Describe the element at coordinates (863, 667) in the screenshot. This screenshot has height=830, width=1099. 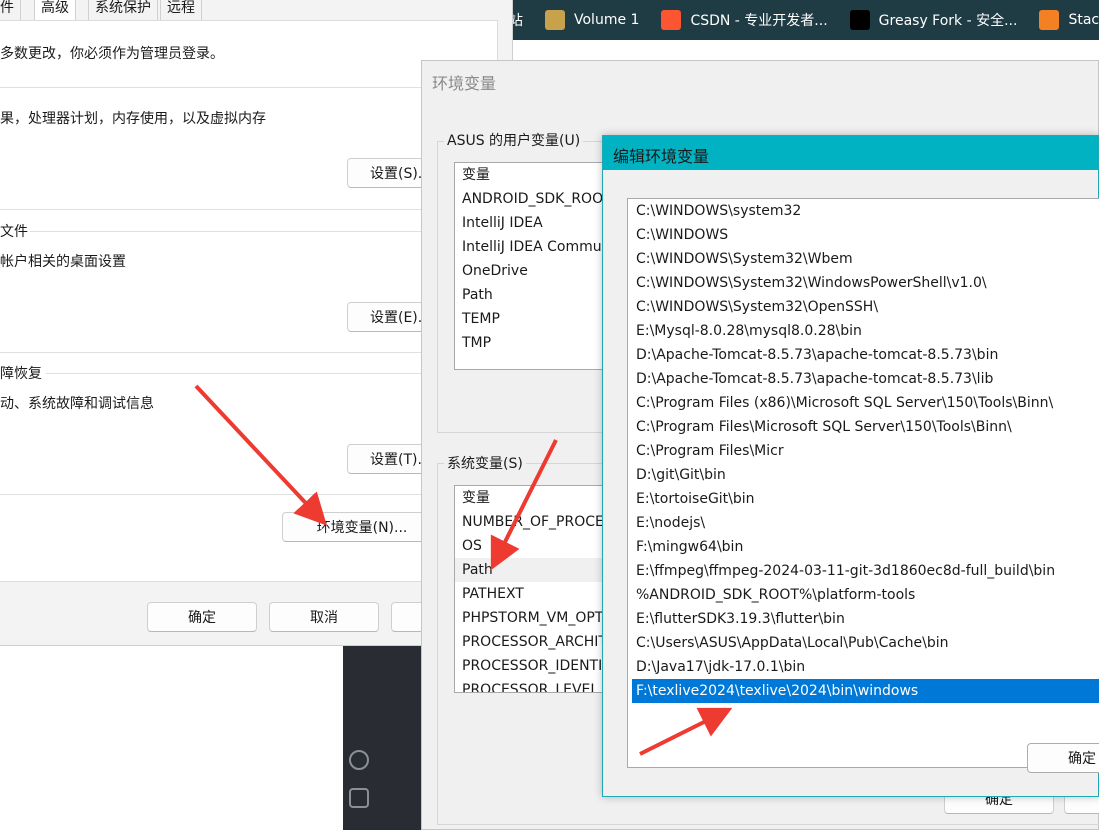
I see `path-entry: D:\Java17\jdk-17.0.1\bin` at that location.